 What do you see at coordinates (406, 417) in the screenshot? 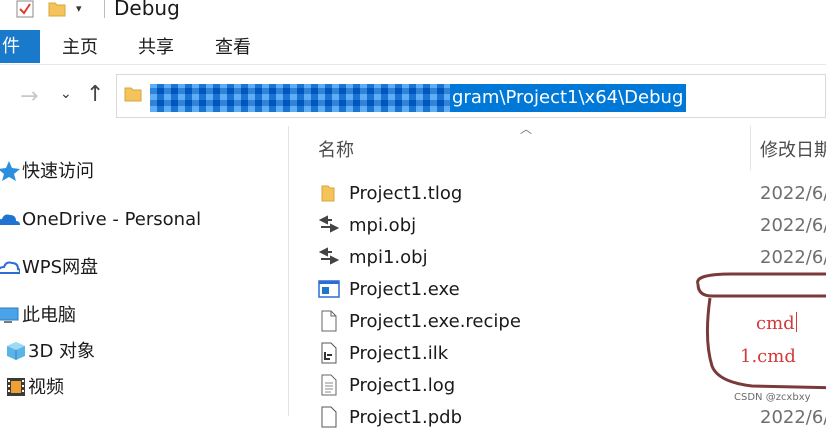
I see `file-name: Project1.pdb` at bounding box center [406, 417].